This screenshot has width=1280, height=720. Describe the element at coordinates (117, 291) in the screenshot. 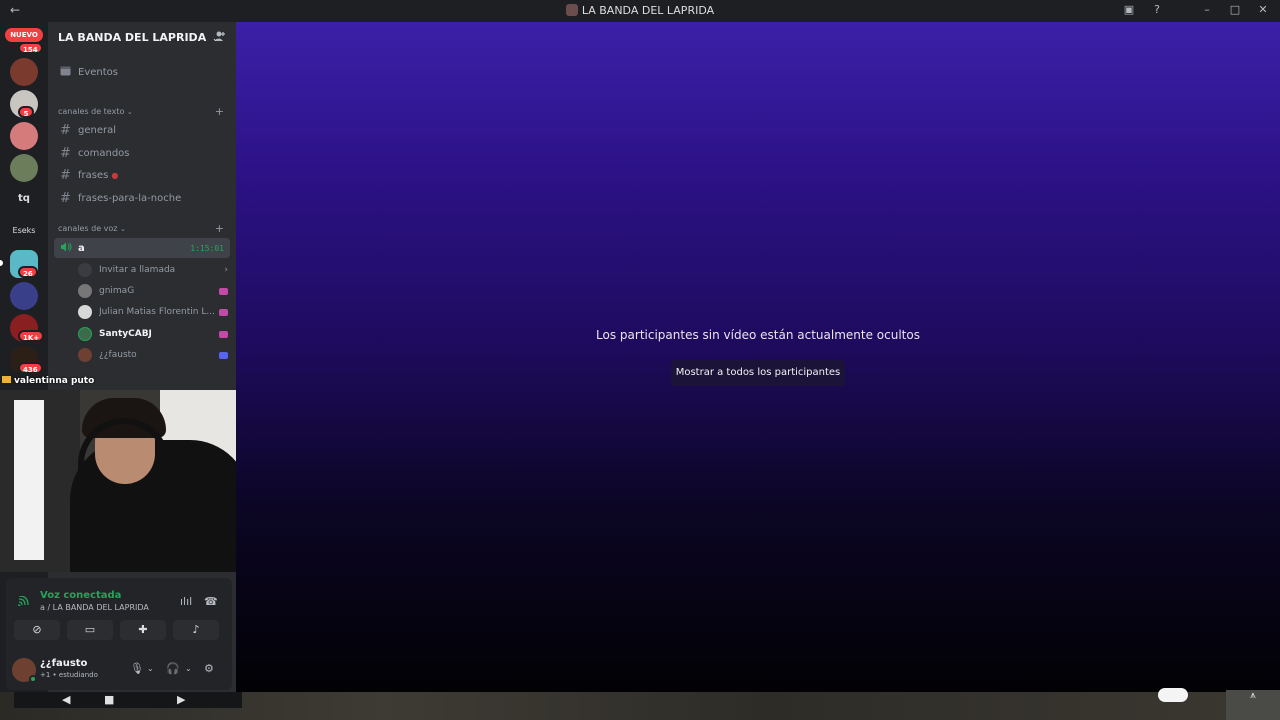

I see `member-name: gnimaG` at that location.